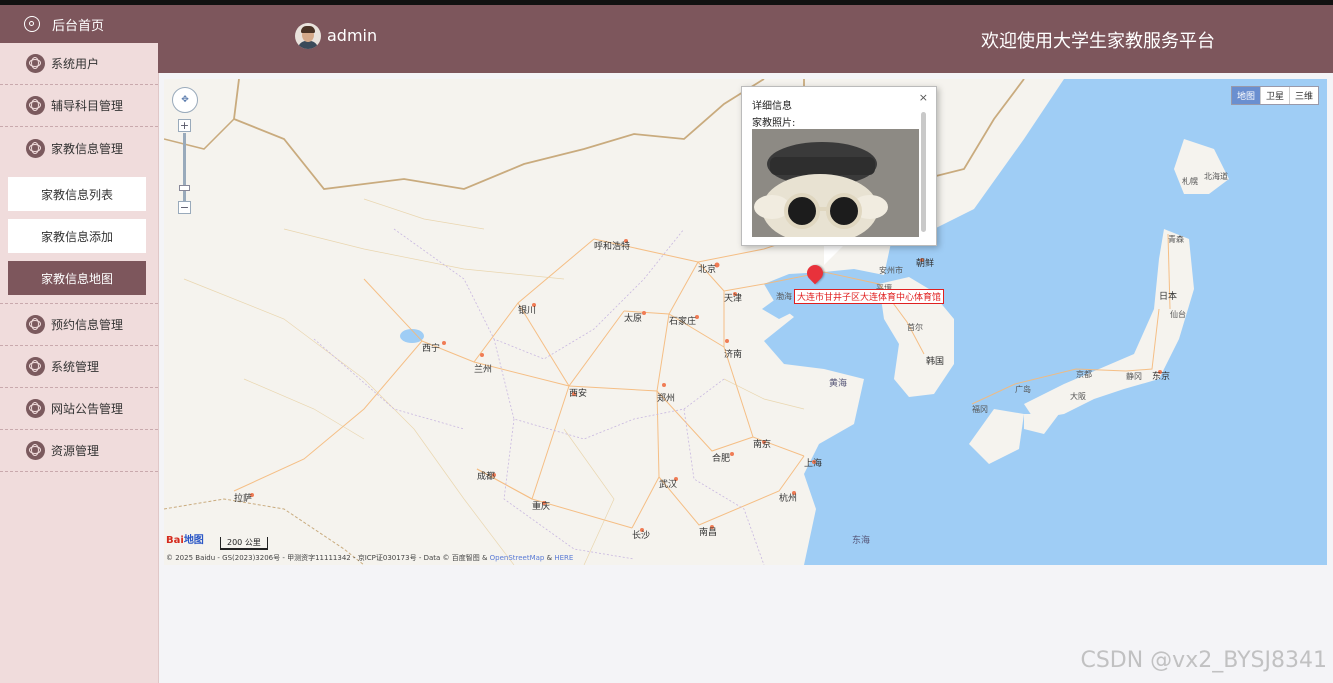 The height and width of the screenshot is (683, 1333). What do you see at coordinates (527, 311) in the screenshot?
I see `city-label: 银川` at bounding box center [527, 311].